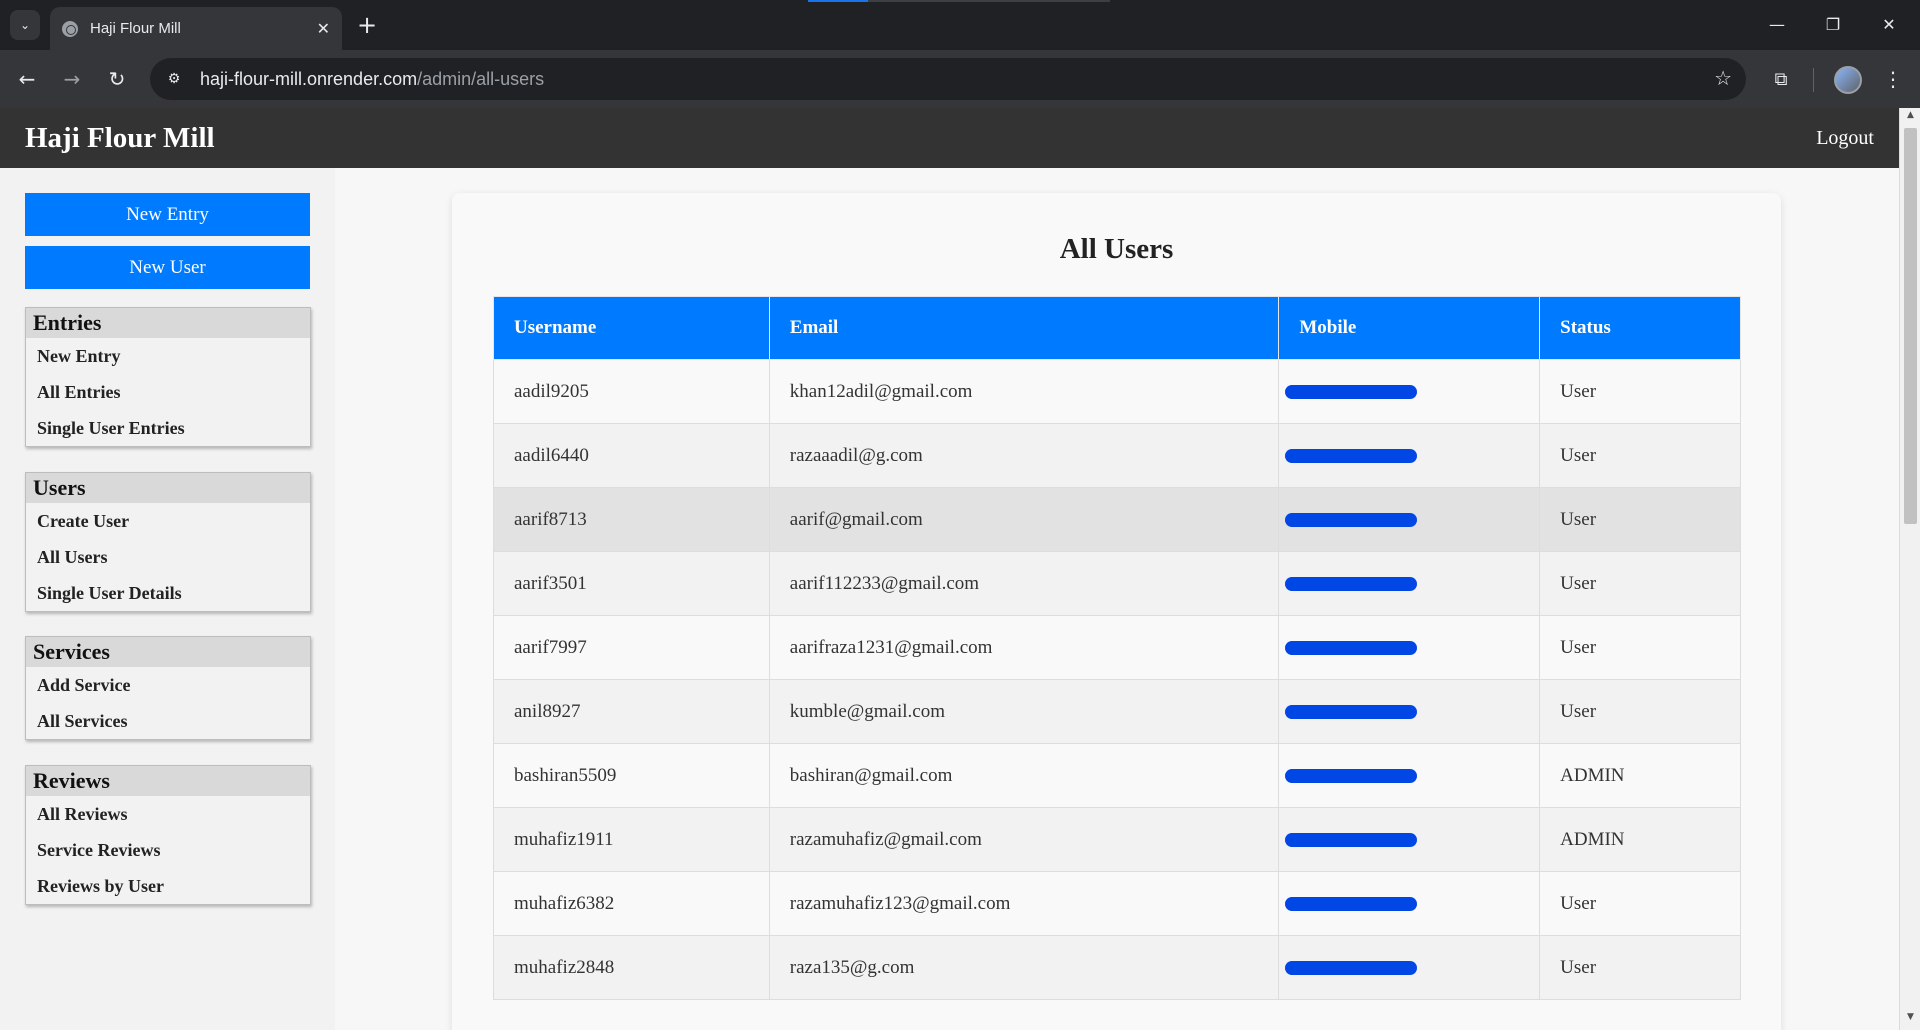 The height and width of the screenshot is (1030, 1920). I want to click on cell-email: aarifraza1231@gmail.com, so click(1024, 647).